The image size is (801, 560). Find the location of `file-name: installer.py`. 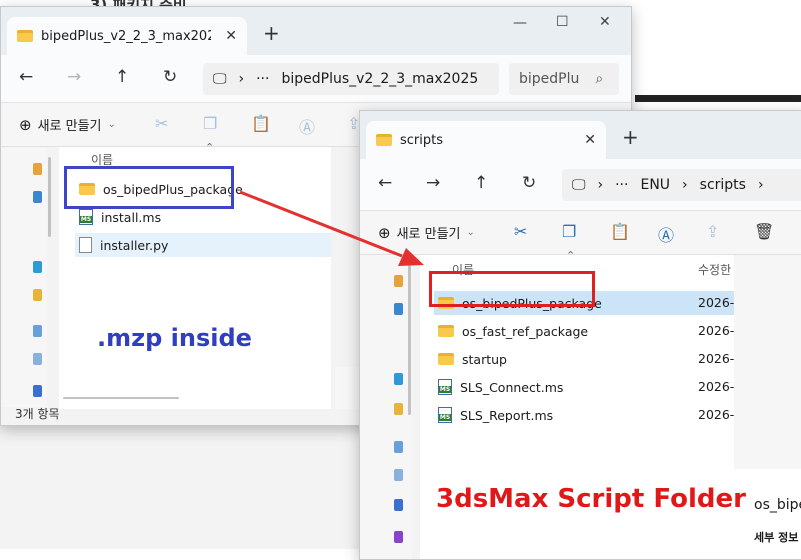

file-name: installer.py is located at coordinates (134, 245).